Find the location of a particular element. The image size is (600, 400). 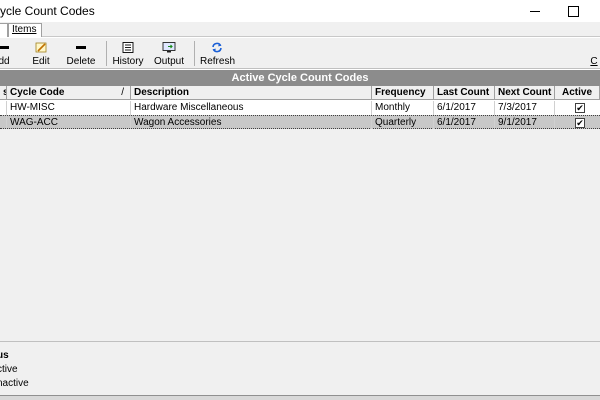

table-cell-frequency: Quarterly is located at coordinates (403, 123).